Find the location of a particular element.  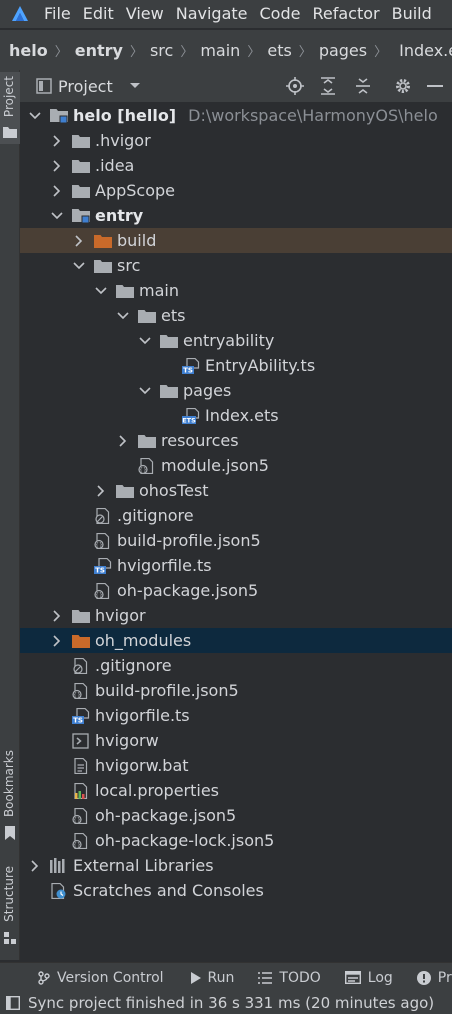

run-button: Run is located at coordinates (212, 978).